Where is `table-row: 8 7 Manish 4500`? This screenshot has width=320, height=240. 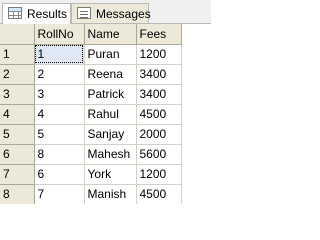
table-row: 8 7 Manish 4500 is located at coordinates (91, 194).